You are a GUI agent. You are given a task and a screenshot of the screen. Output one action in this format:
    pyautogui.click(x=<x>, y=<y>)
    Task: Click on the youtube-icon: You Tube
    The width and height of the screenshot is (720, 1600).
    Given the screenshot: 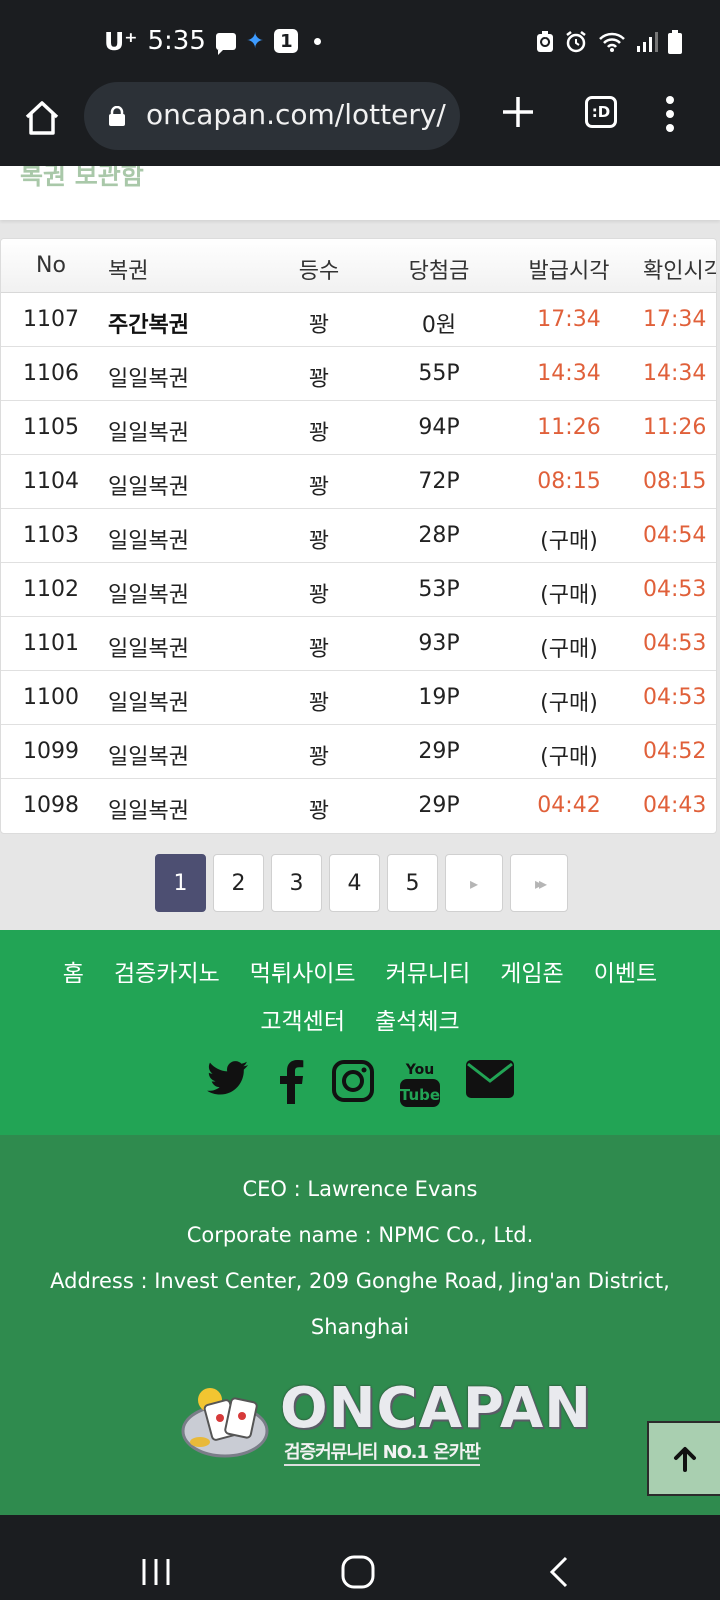 What is the action you would take?
    pyautogui.click(x=420, y=1084)
    